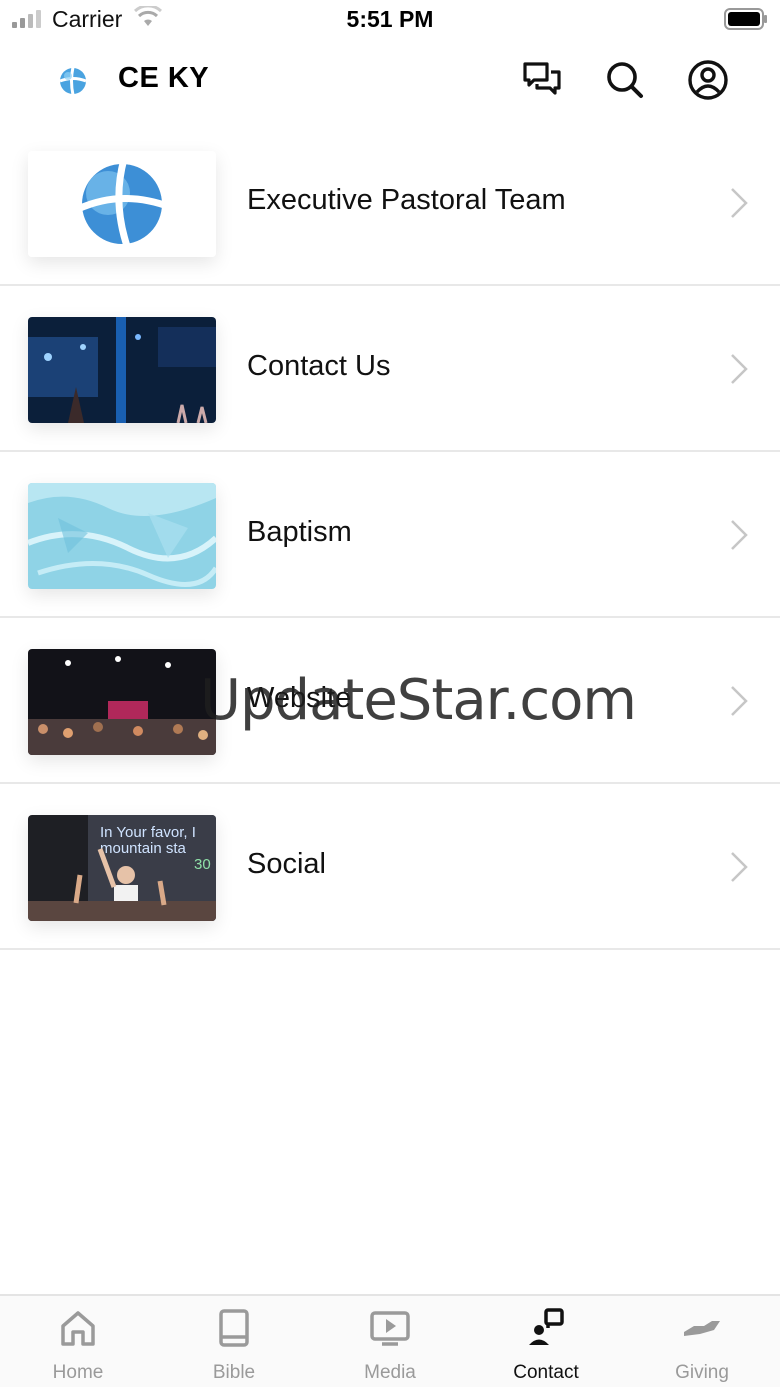 The width and height of the screenshot is (780, 1387). Describe the element at coordinates (319, 366) in the screenshot. I see `list-item-label: Contact Us` at that location.